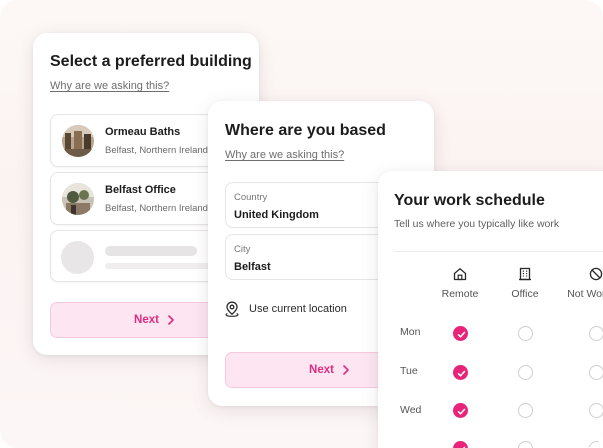 Image resolution: width=603 pixels, height=448 pixels. I want to click on radio-remote-tue, so click(460, 372).